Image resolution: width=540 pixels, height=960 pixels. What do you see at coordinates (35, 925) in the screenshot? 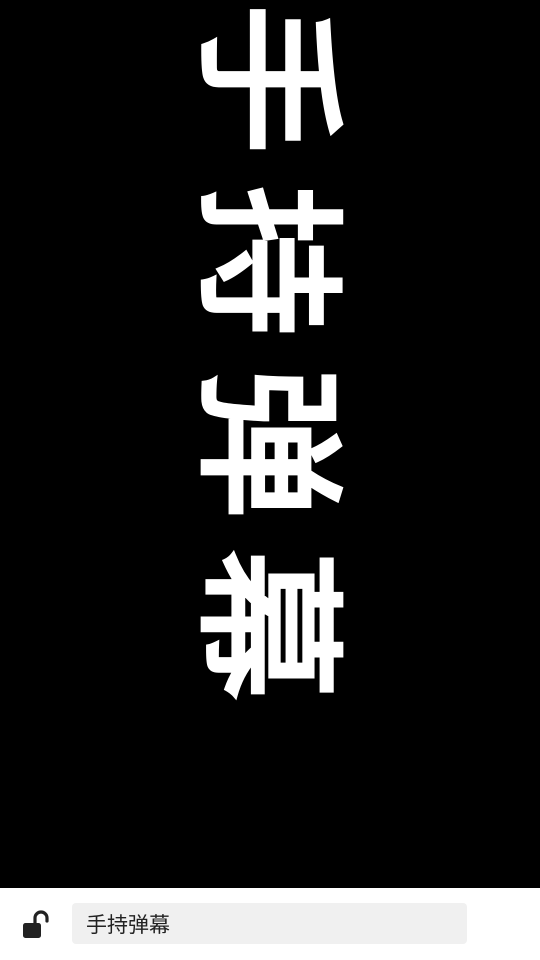
I see `unlocked-padlock-icon` at bounding box center [35, 925].